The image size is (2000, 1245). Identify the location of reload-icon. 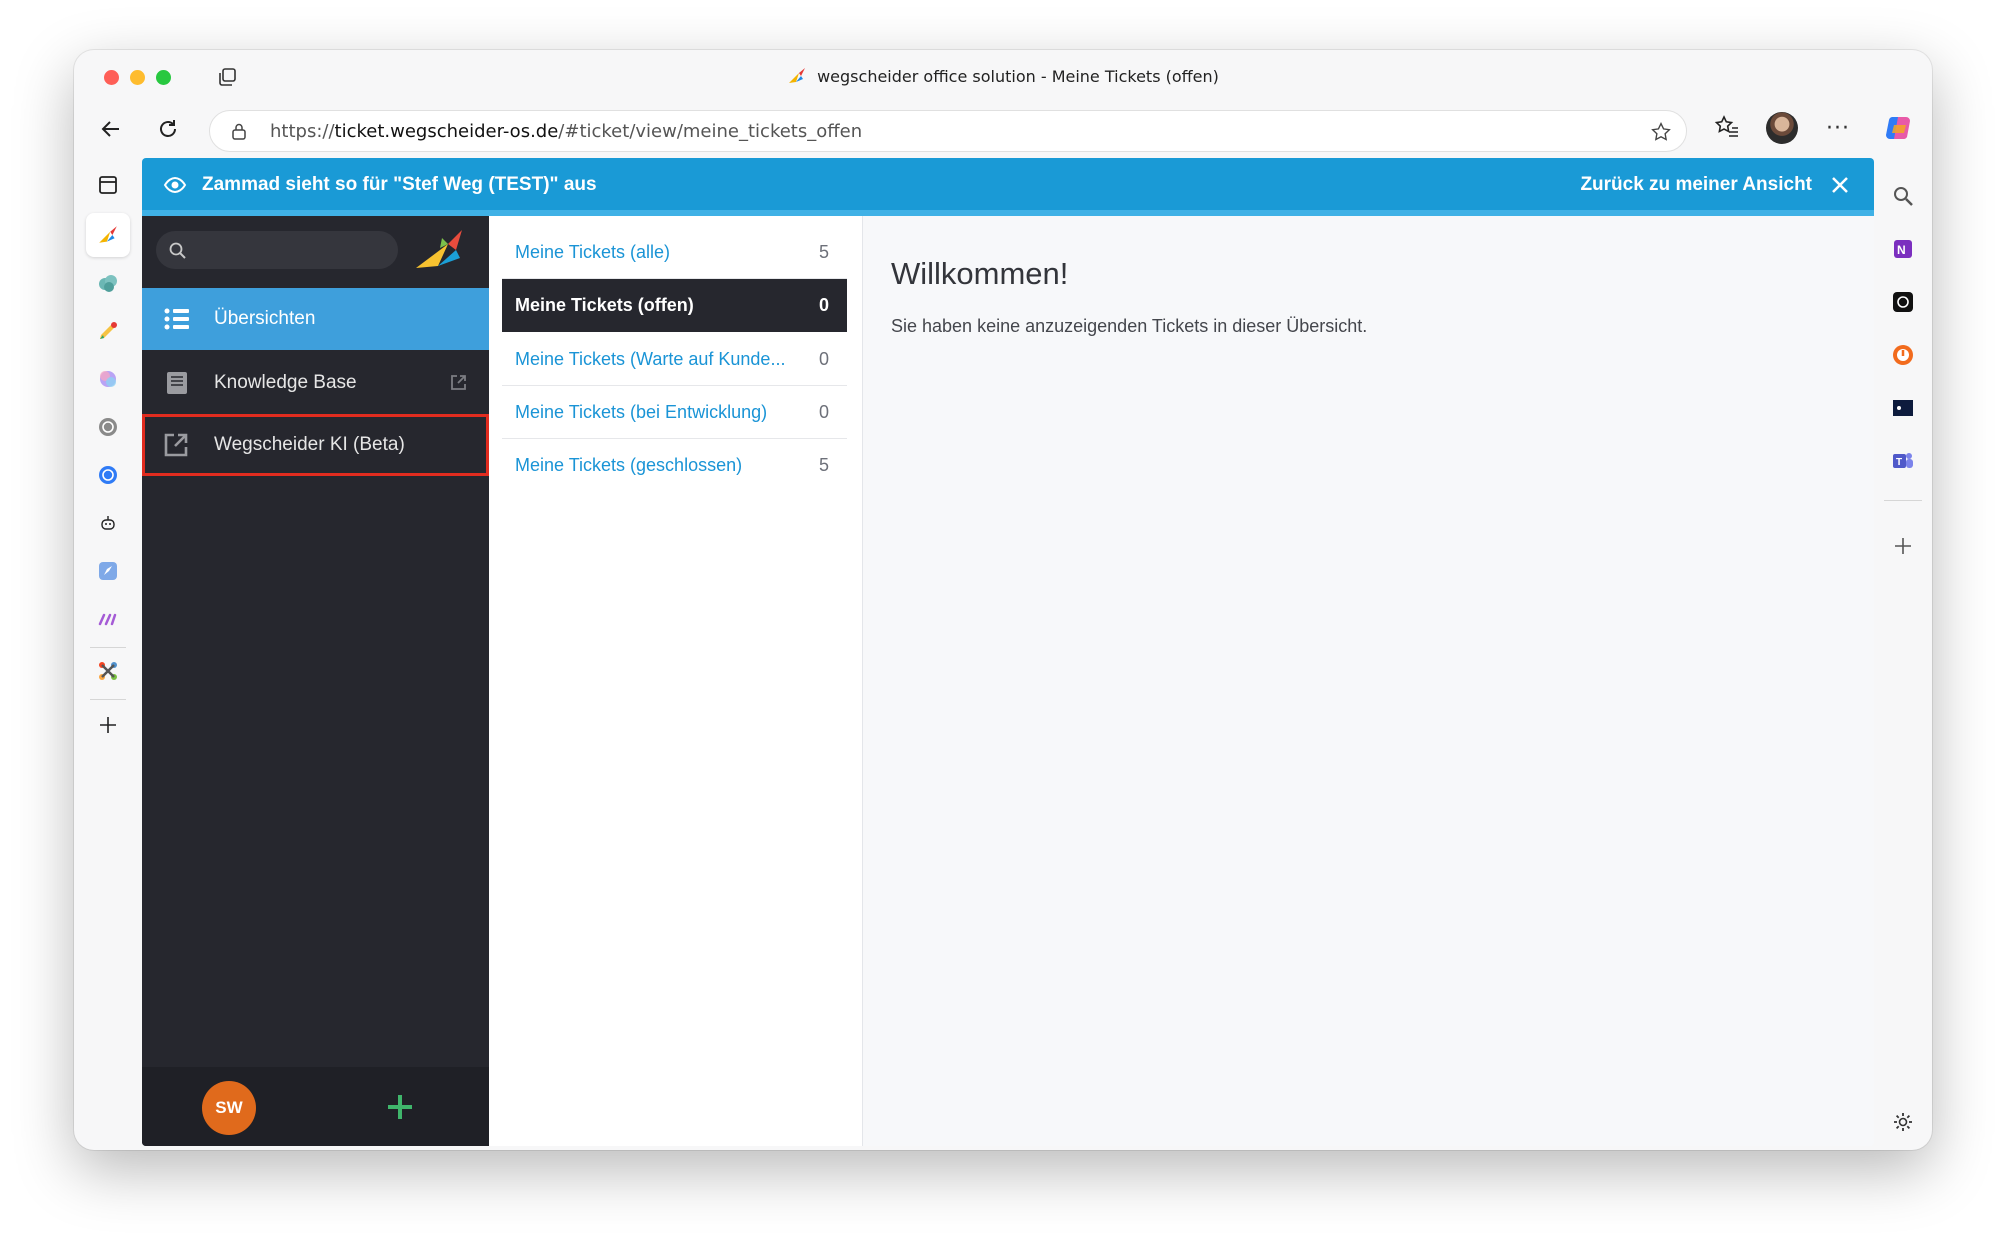
(168, 128).